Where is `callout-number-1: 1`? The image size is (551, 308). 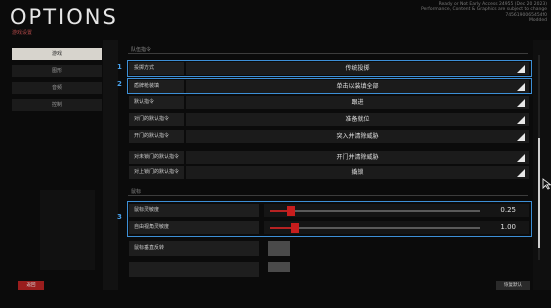 callout-number-1: 1 is located at coordinates (119, 67).